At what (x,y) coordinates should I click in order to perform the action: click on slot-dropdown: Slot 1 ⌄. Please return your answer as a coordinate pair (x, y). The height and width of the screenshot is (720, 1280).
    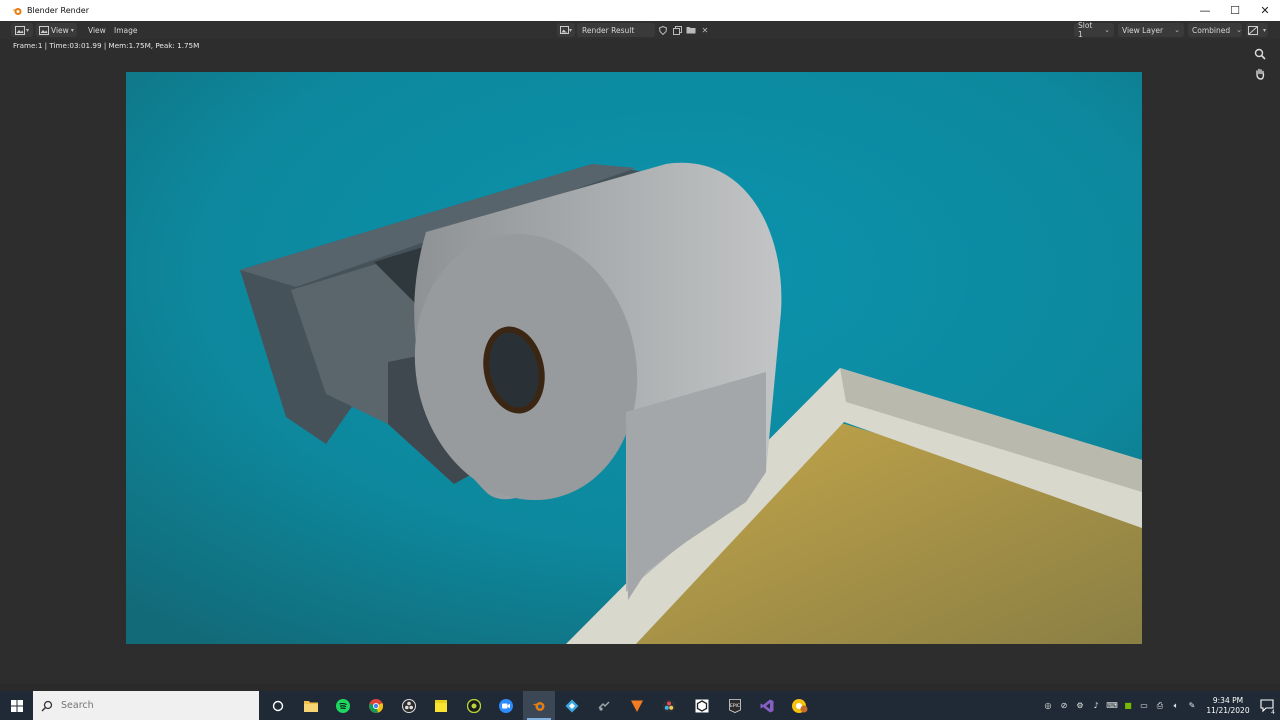
    Looking at the image, I should click on (1094, 30).